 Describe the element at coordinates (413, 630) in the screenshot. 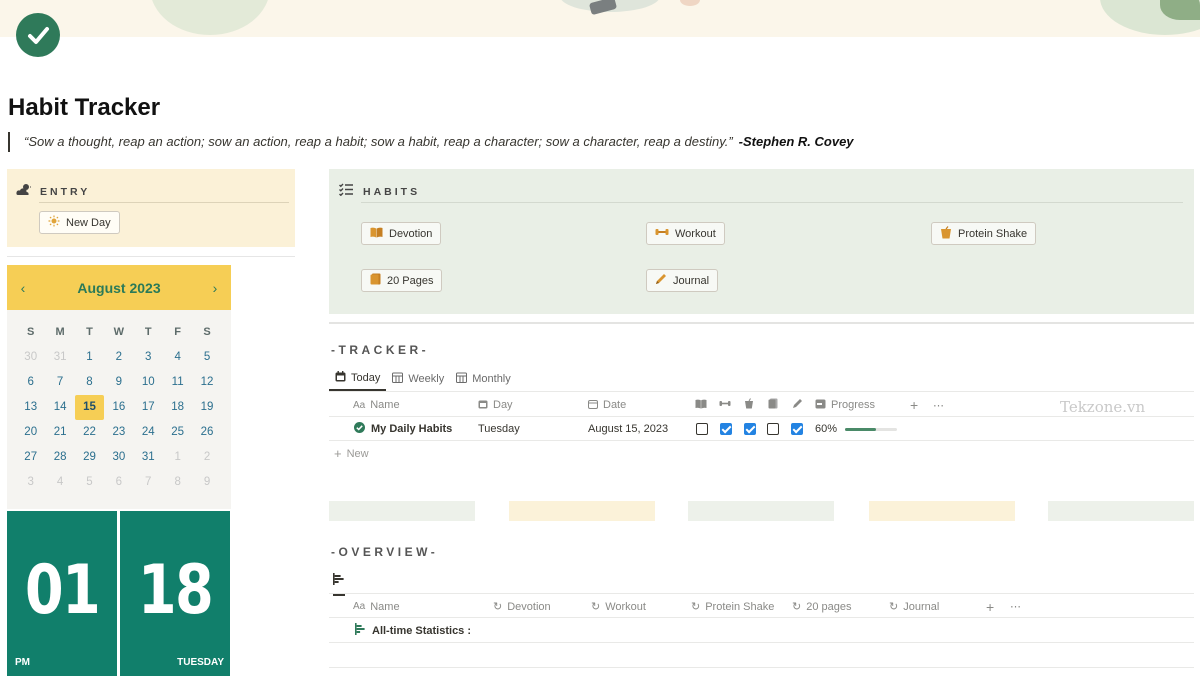

I see `overview-row-name-cell: All-time Statistics :` at that location.